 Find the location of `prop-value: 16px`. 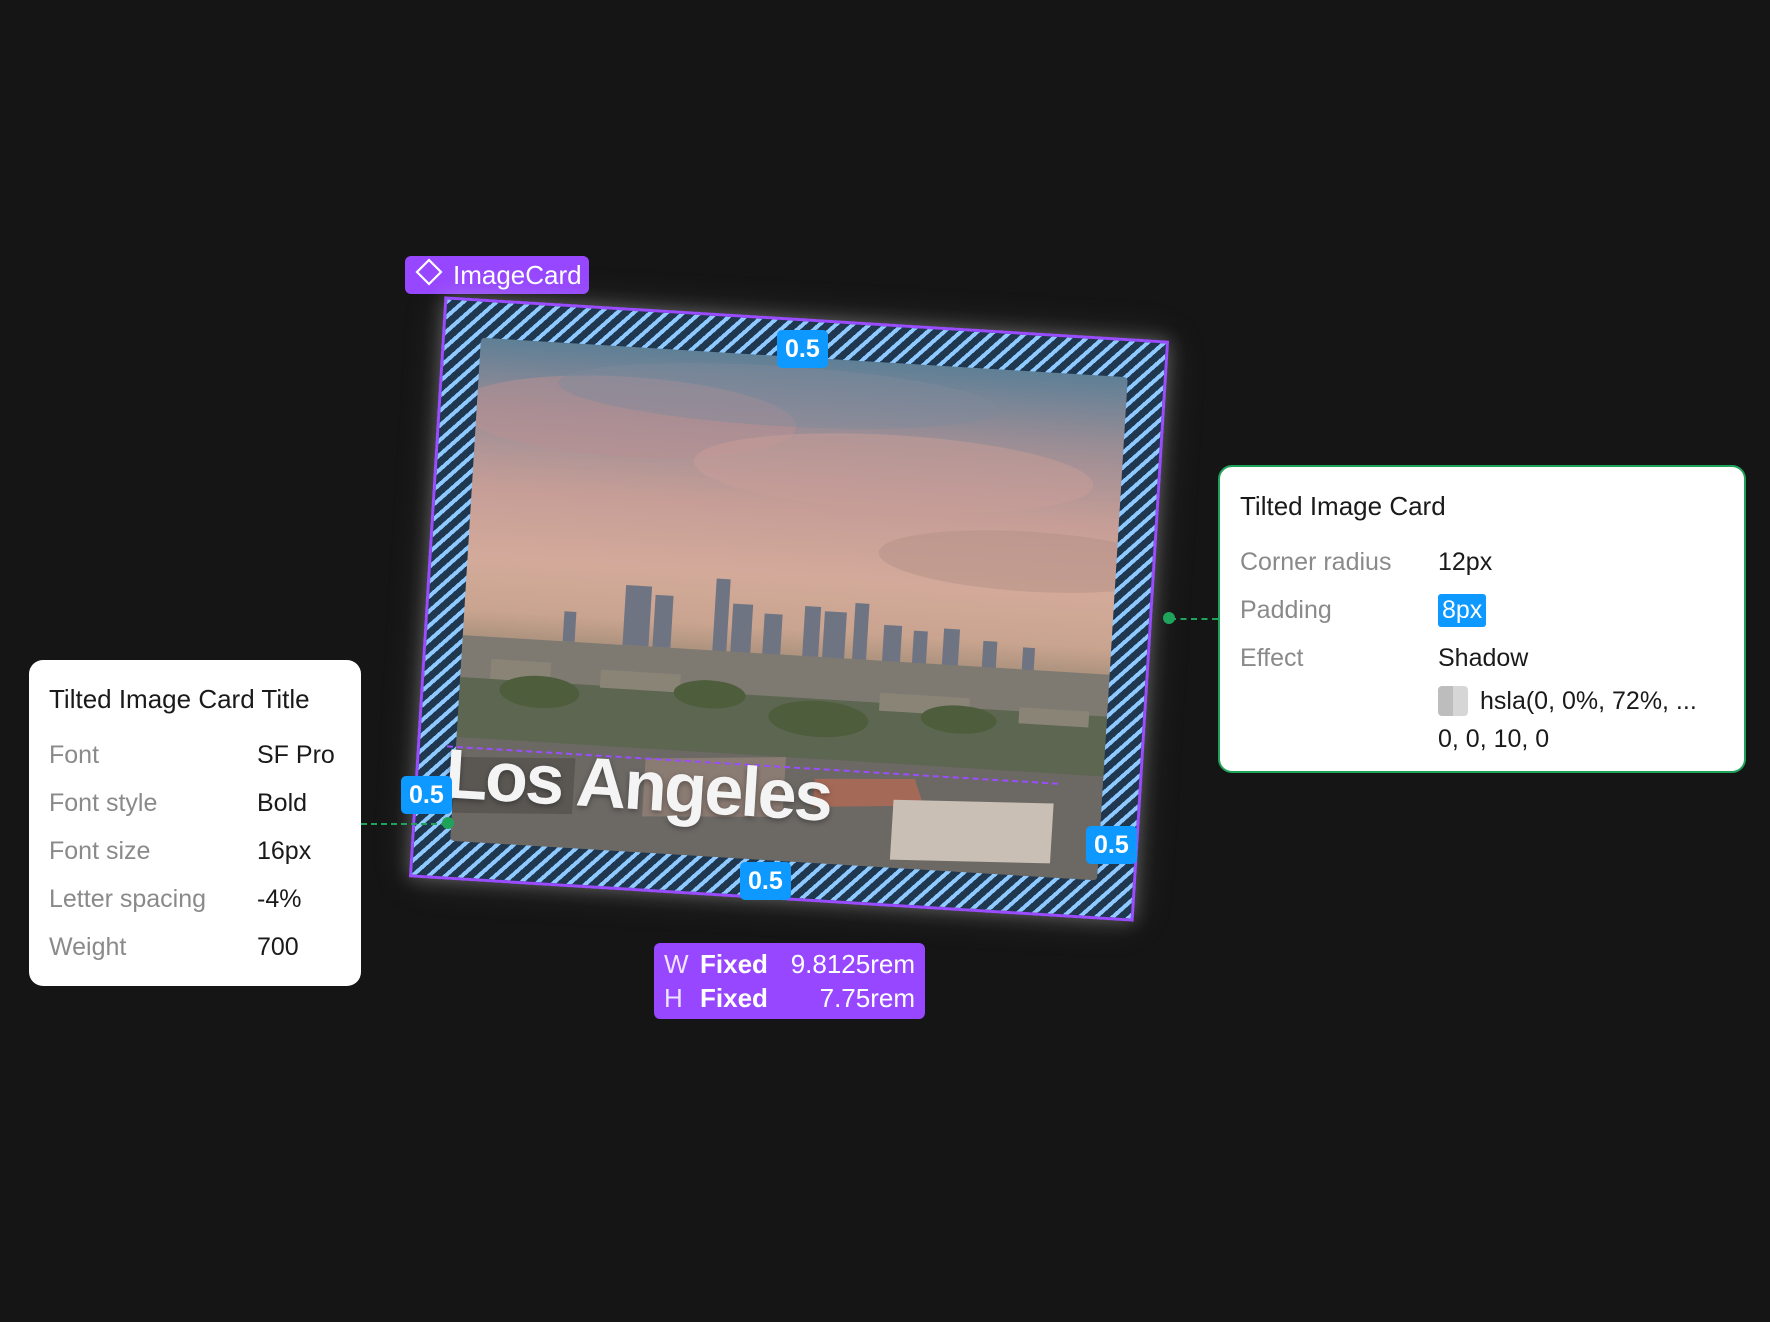

prop-value: 16px is located at coordinates (284, 850).